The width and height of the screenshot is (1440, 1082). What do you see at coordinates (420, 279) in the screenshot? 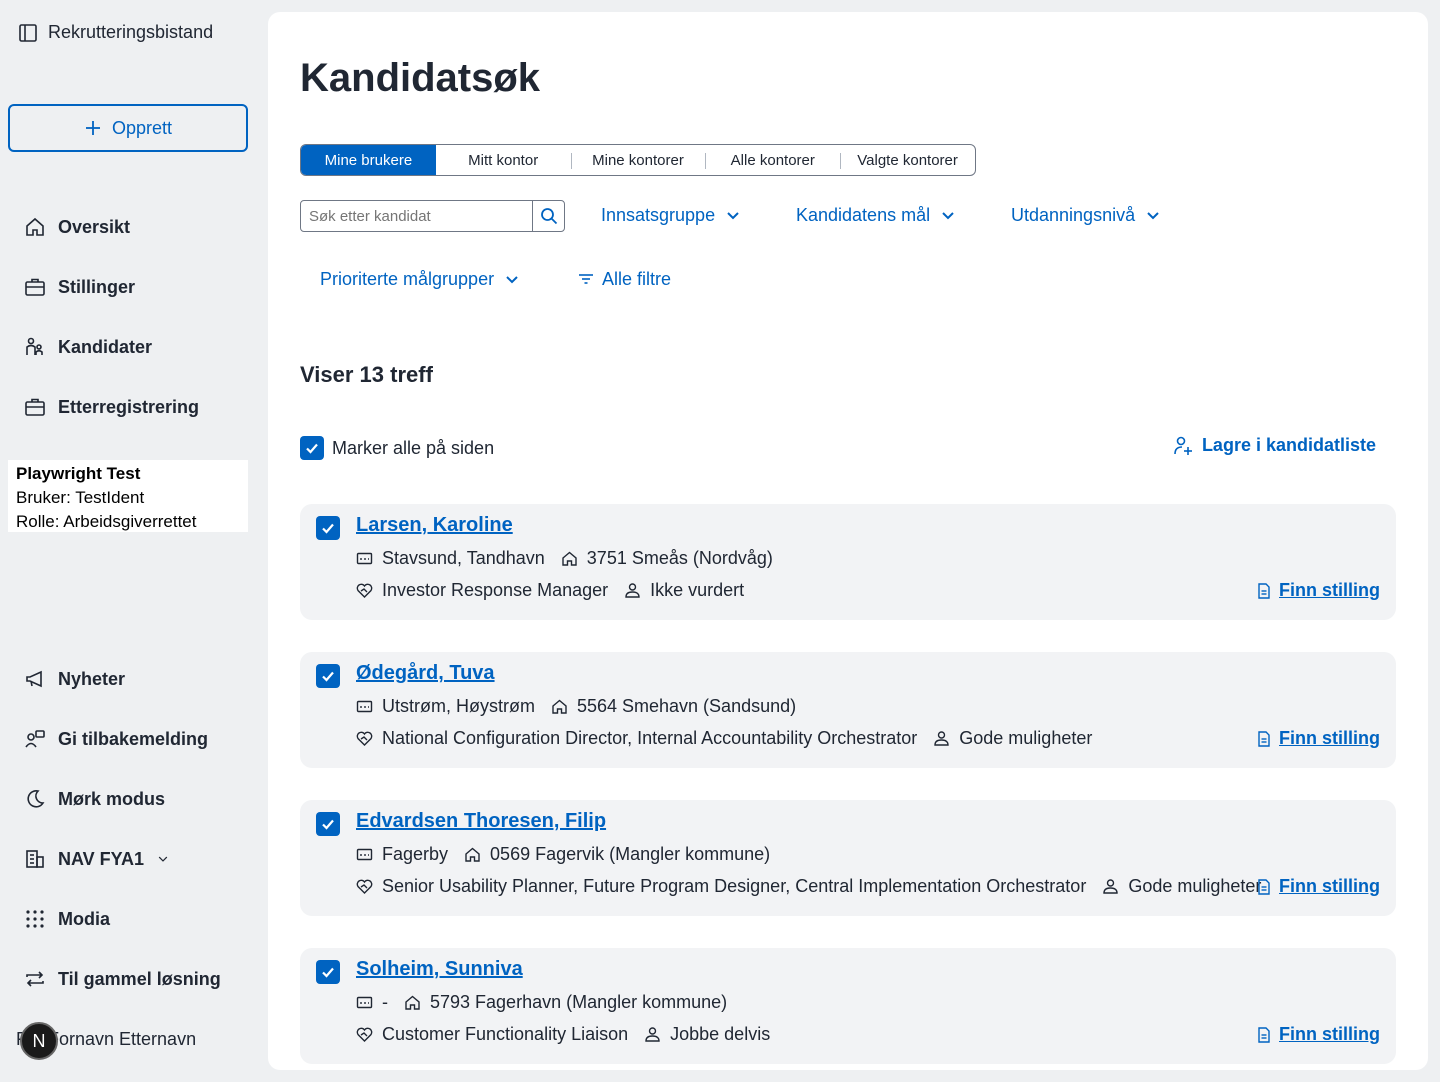
I see `filter-prioriterte-maalgrupper: Prioriterte målgrupper` at bounding box center [420, 279].